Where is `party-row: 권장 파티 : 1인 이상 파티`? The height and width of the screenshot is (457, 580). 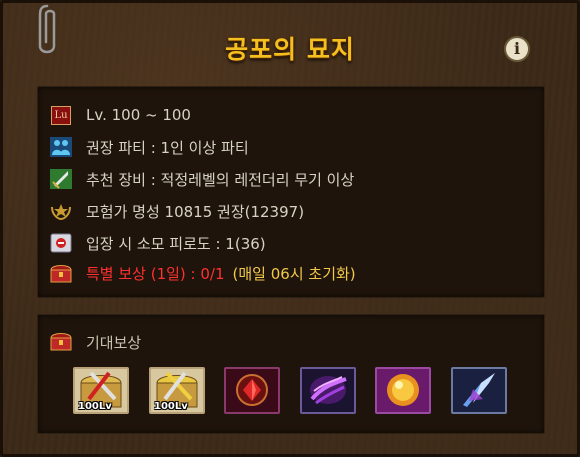
party-row: 권장 파티 : 1인 이상 파티 is located at coordinates (149, 147).